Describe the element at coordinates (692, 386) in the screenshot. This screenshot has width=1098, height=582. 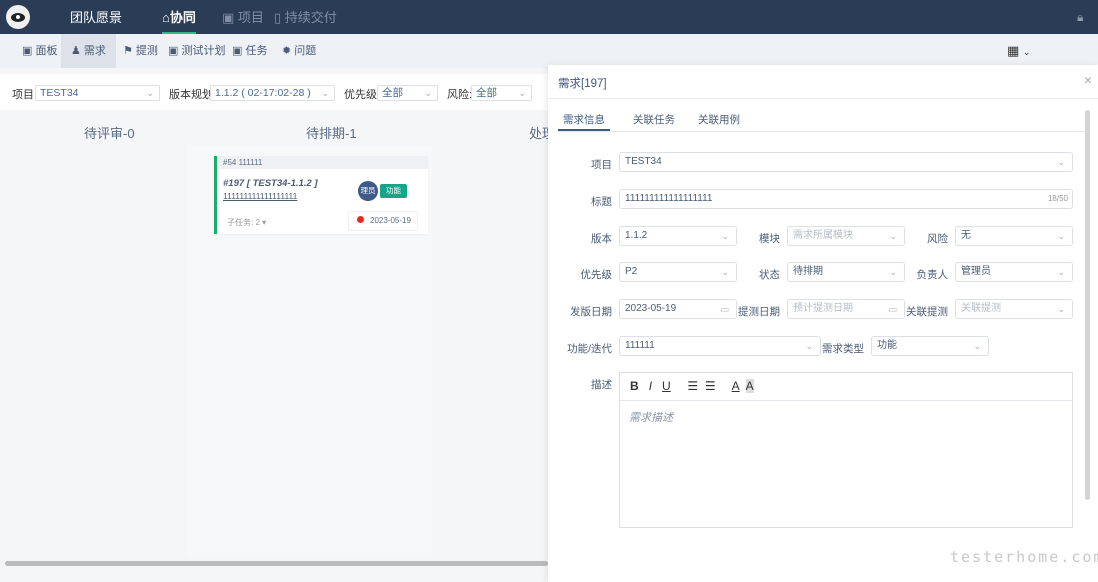
I see `ordered-list-icon: ☰` at that location.